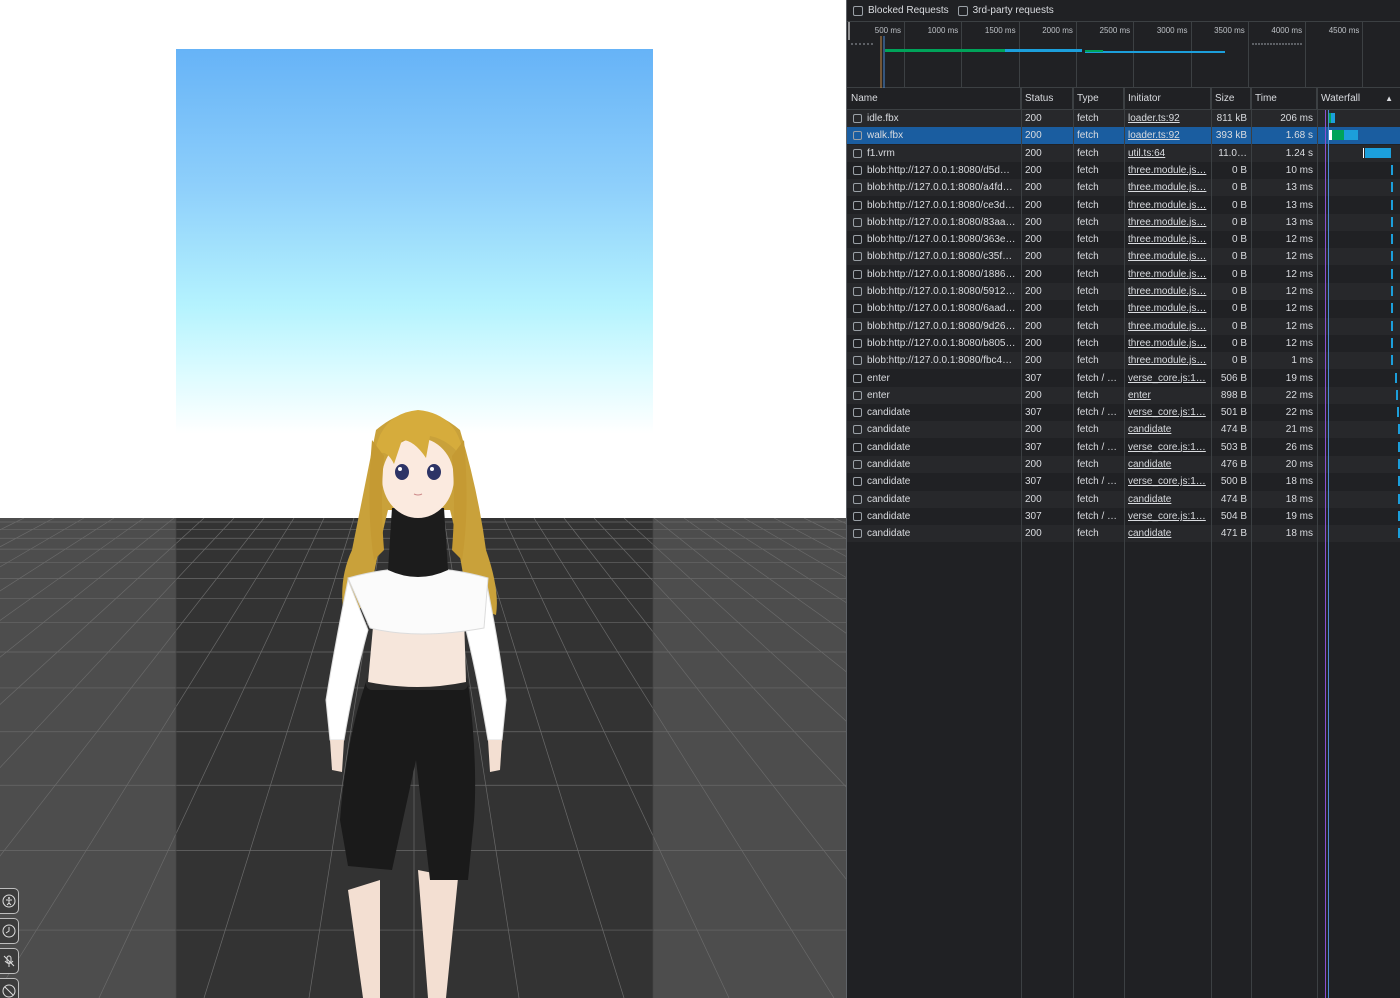 The height and width of the screenshot is (998, 1400). Describe the element at coordinates (9, 988) in the screenshot. I see `block-button` at that location.